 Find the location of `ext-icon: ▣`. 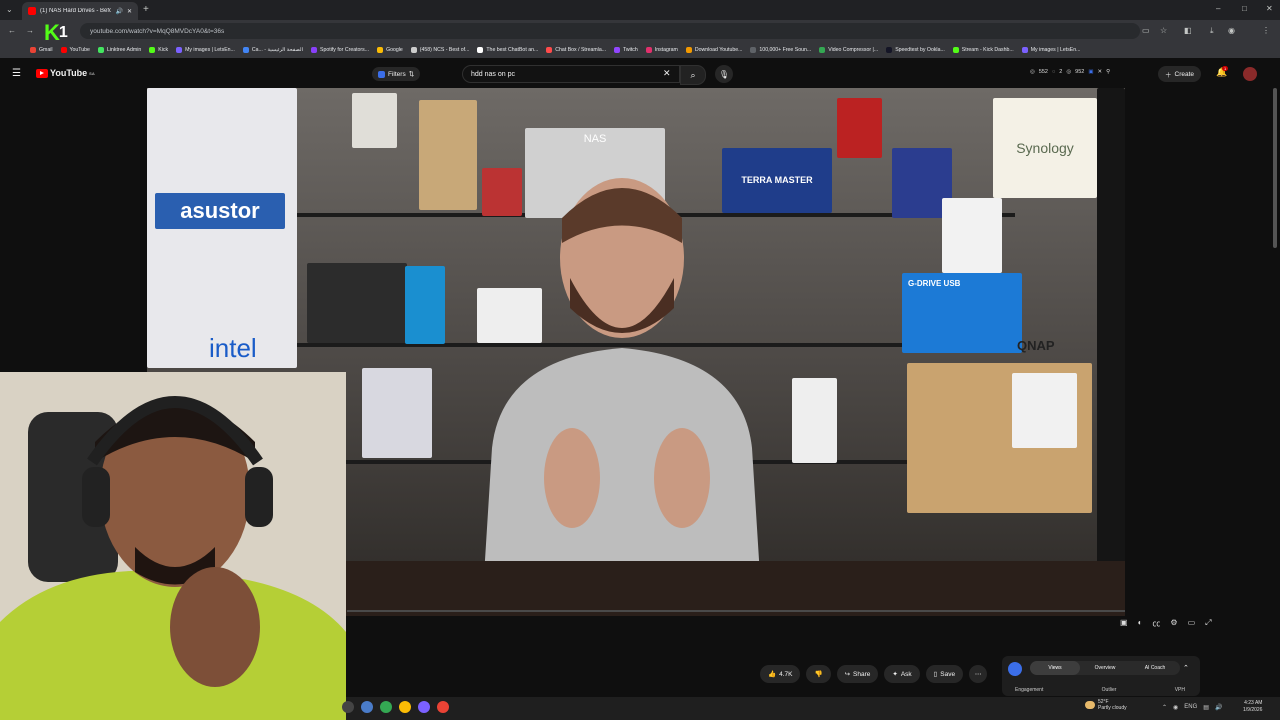

ext-icon: ▣ is located at coordinates (1090, 72).